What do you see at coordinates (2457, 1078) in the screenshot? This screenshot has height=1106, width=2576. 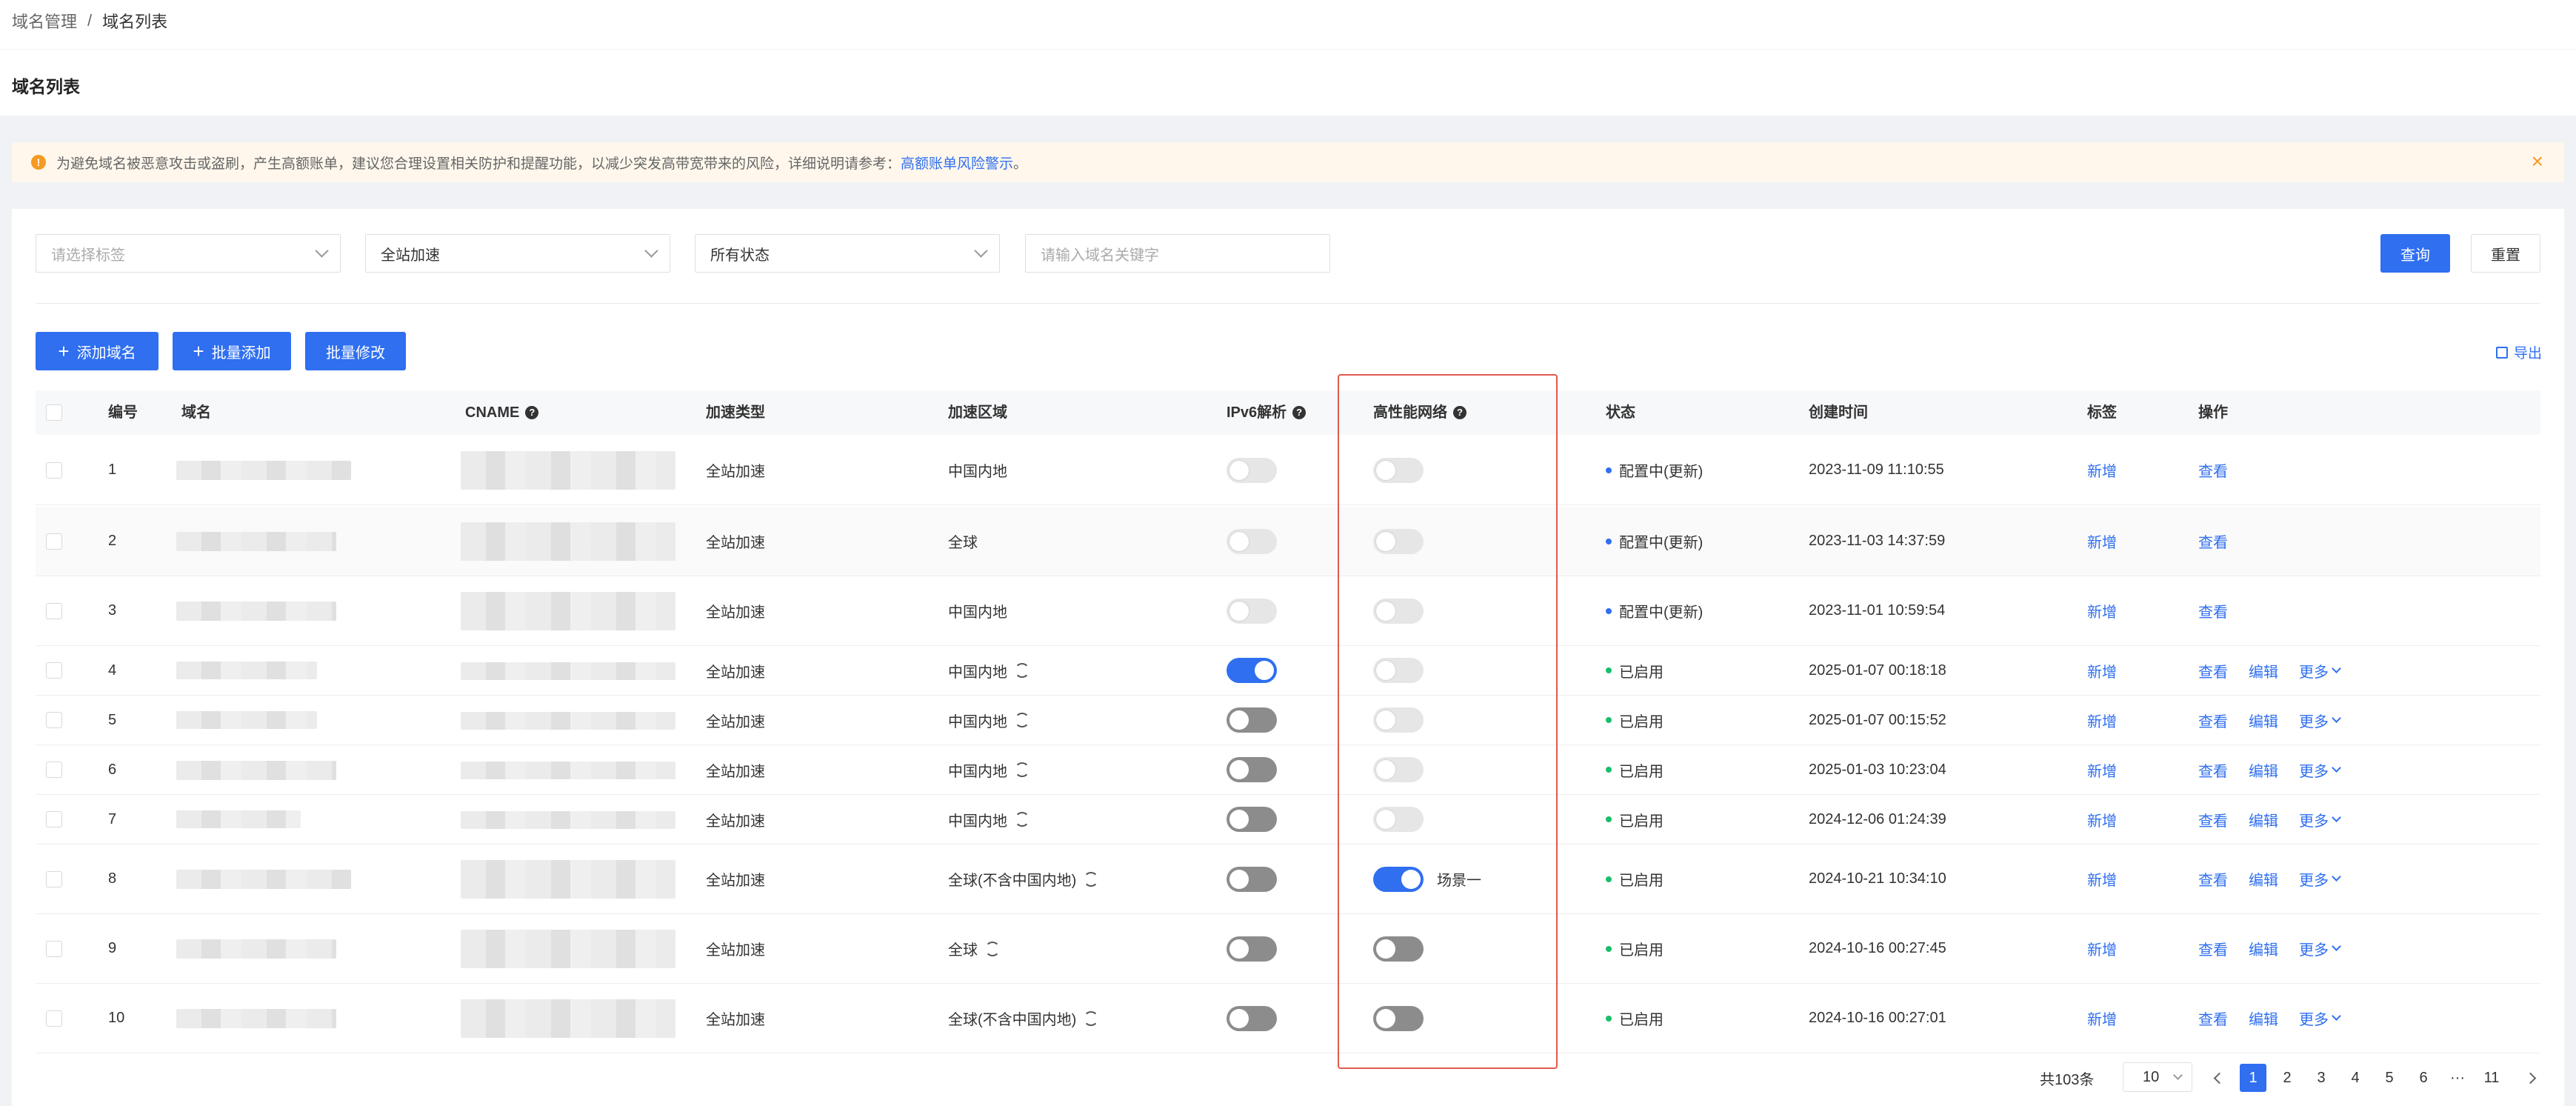 I see `page-ellipsis: ···` at bounding box center [2457, 1078].